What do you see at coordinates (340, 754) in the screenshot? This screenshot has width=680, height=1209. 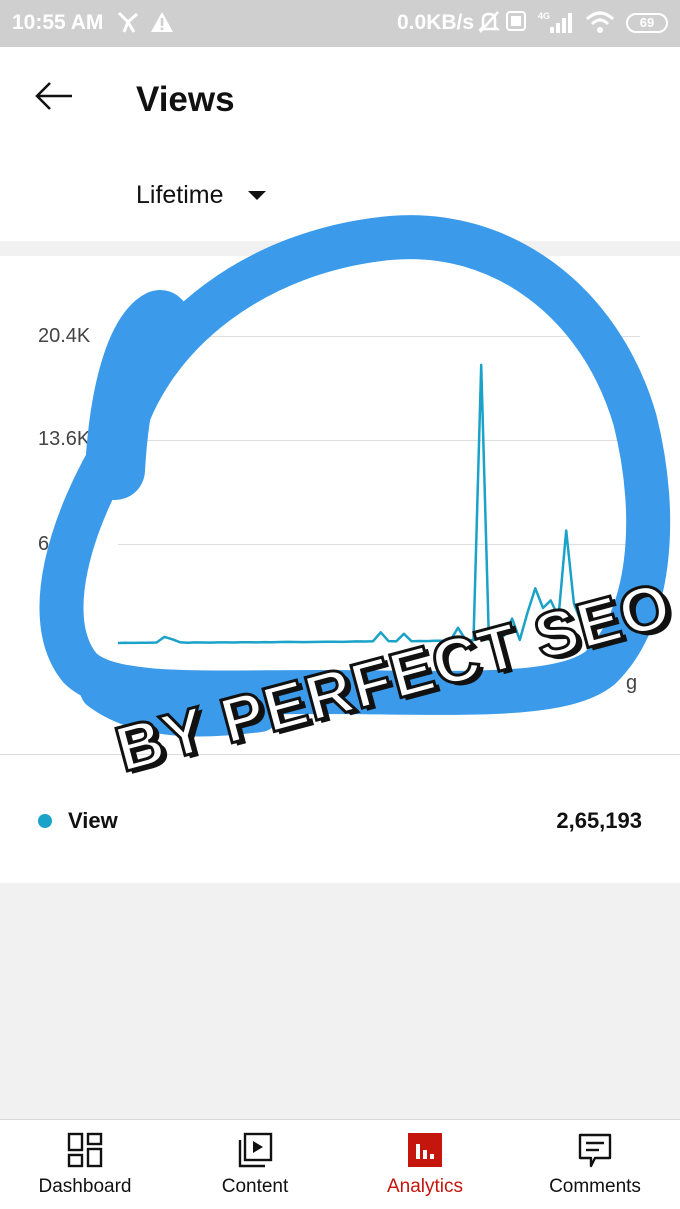 I see `divider` at bounding box center [340, 754].